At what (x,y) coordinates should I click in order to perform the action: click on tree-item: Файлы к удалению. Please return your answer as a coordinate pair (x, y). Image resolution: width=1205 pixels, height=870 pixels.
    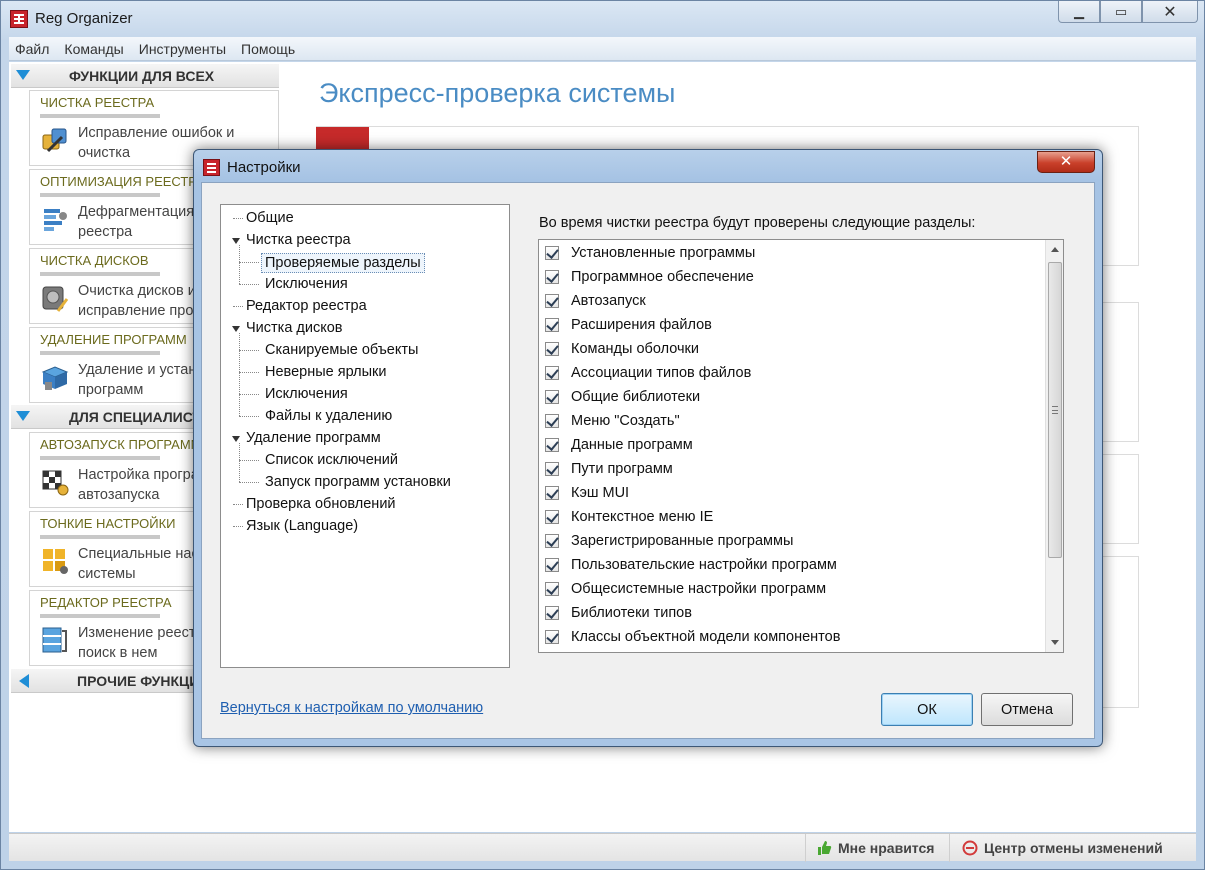
    Looking at the image, I should click on (328, 416).